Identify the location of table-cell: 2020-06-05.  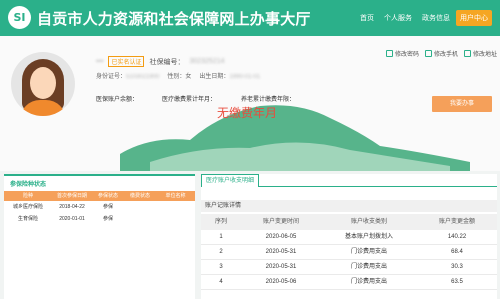
(281, 237).